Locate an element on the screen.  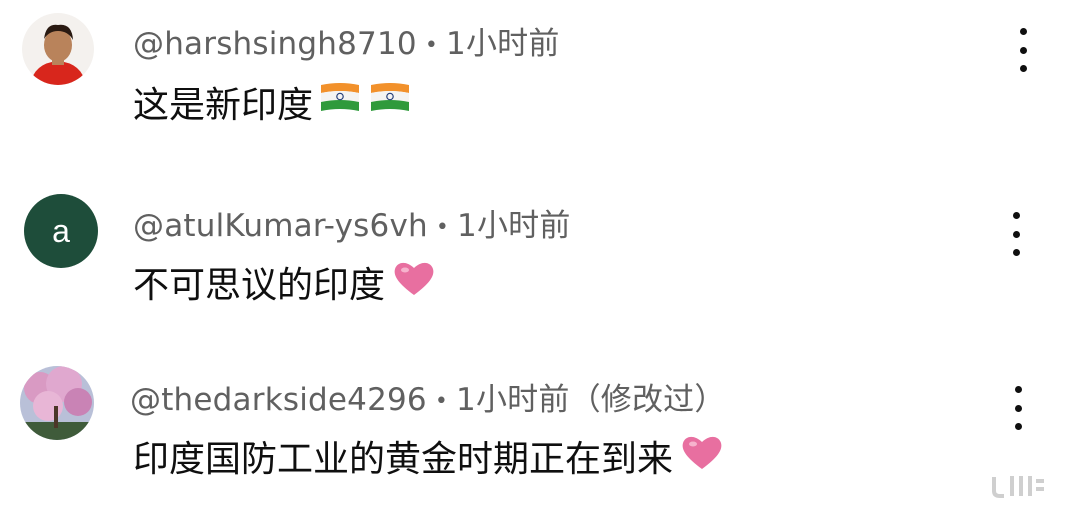
author-handle: @atulKumar-ys6vh is located at coordinates (280, 226).